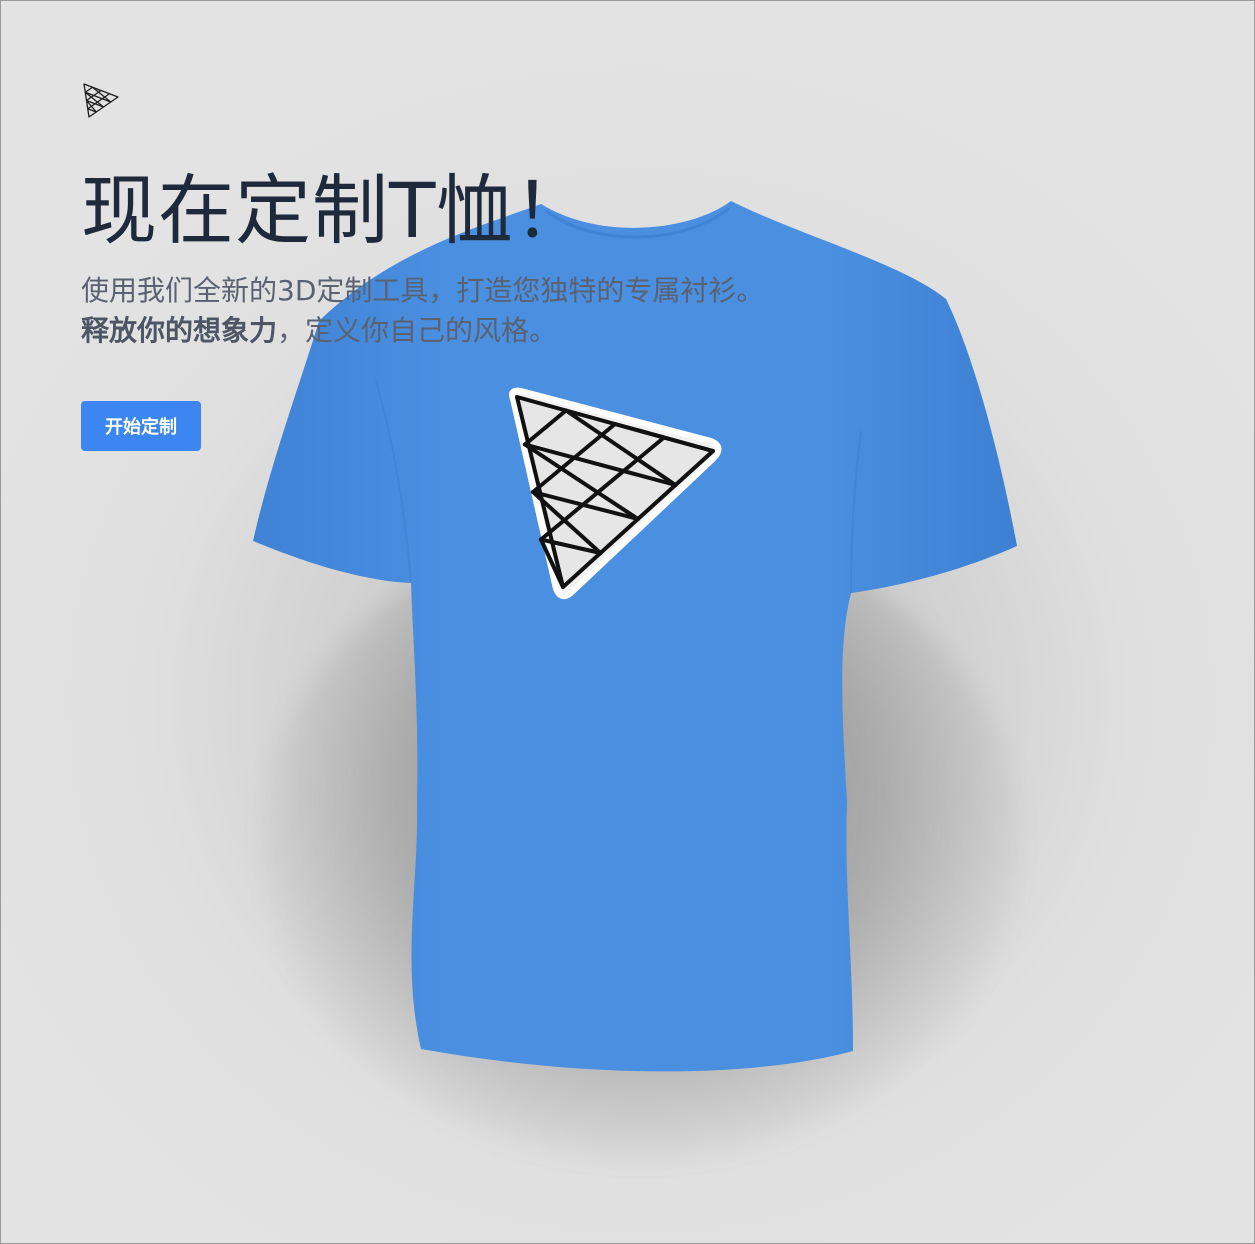  Describe the element at coordinates (336, 210) in the screenshot. I see `page-title: 现在定制T恤！` at that location.